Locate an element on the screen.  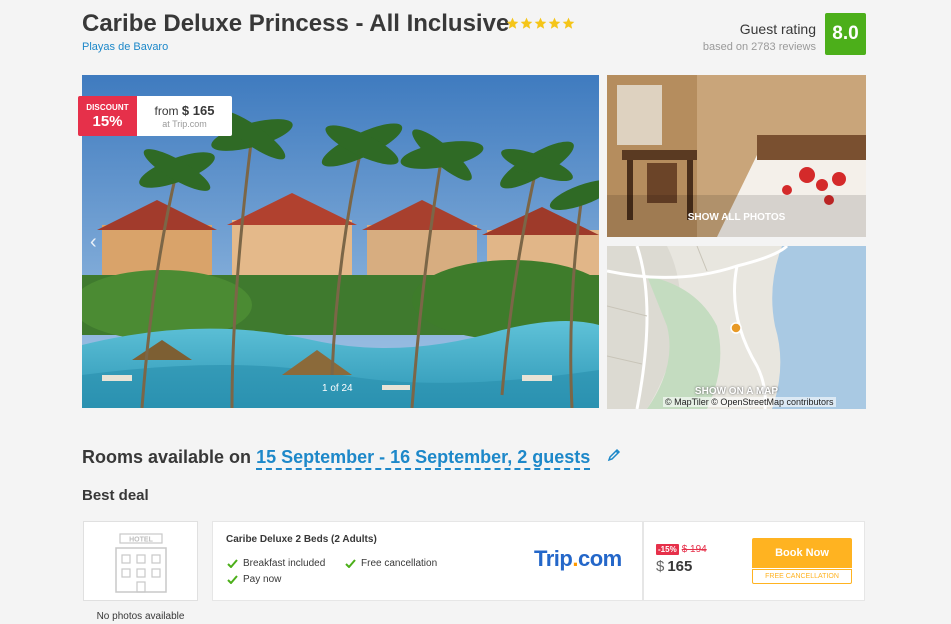
guest-rating-label: Guest rating is located at coordinates (777, 29).